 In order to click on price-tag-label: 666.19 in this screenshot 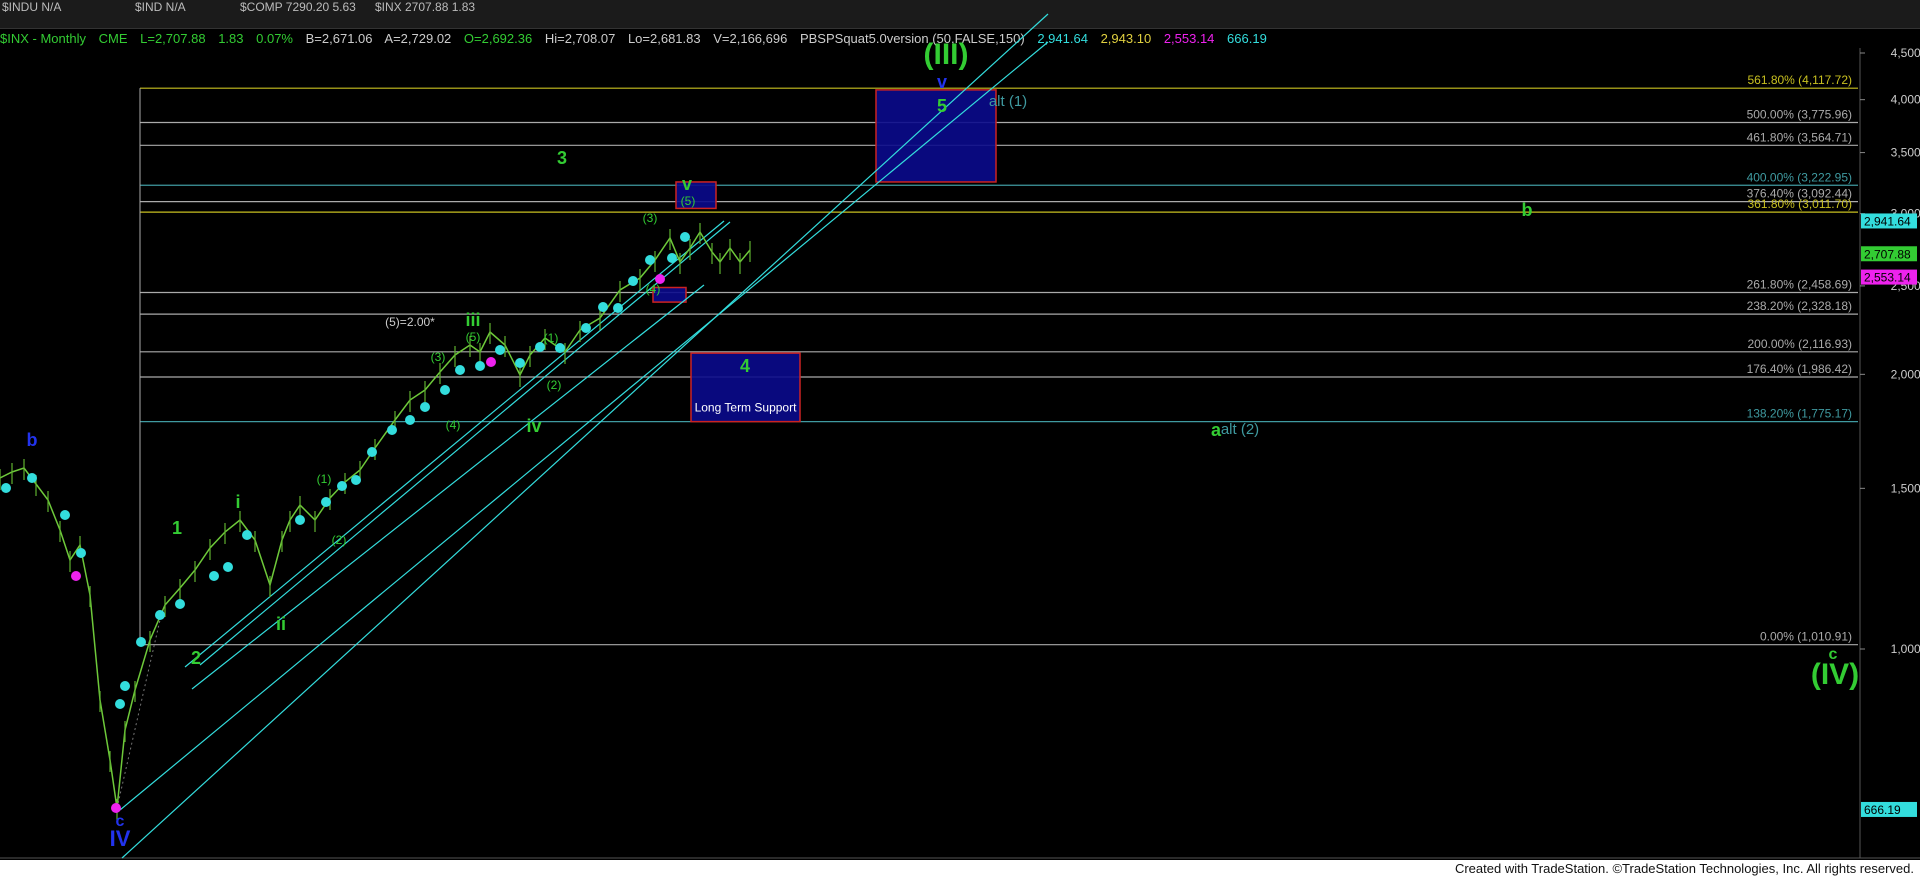, I will do `click(1882, 810)`.